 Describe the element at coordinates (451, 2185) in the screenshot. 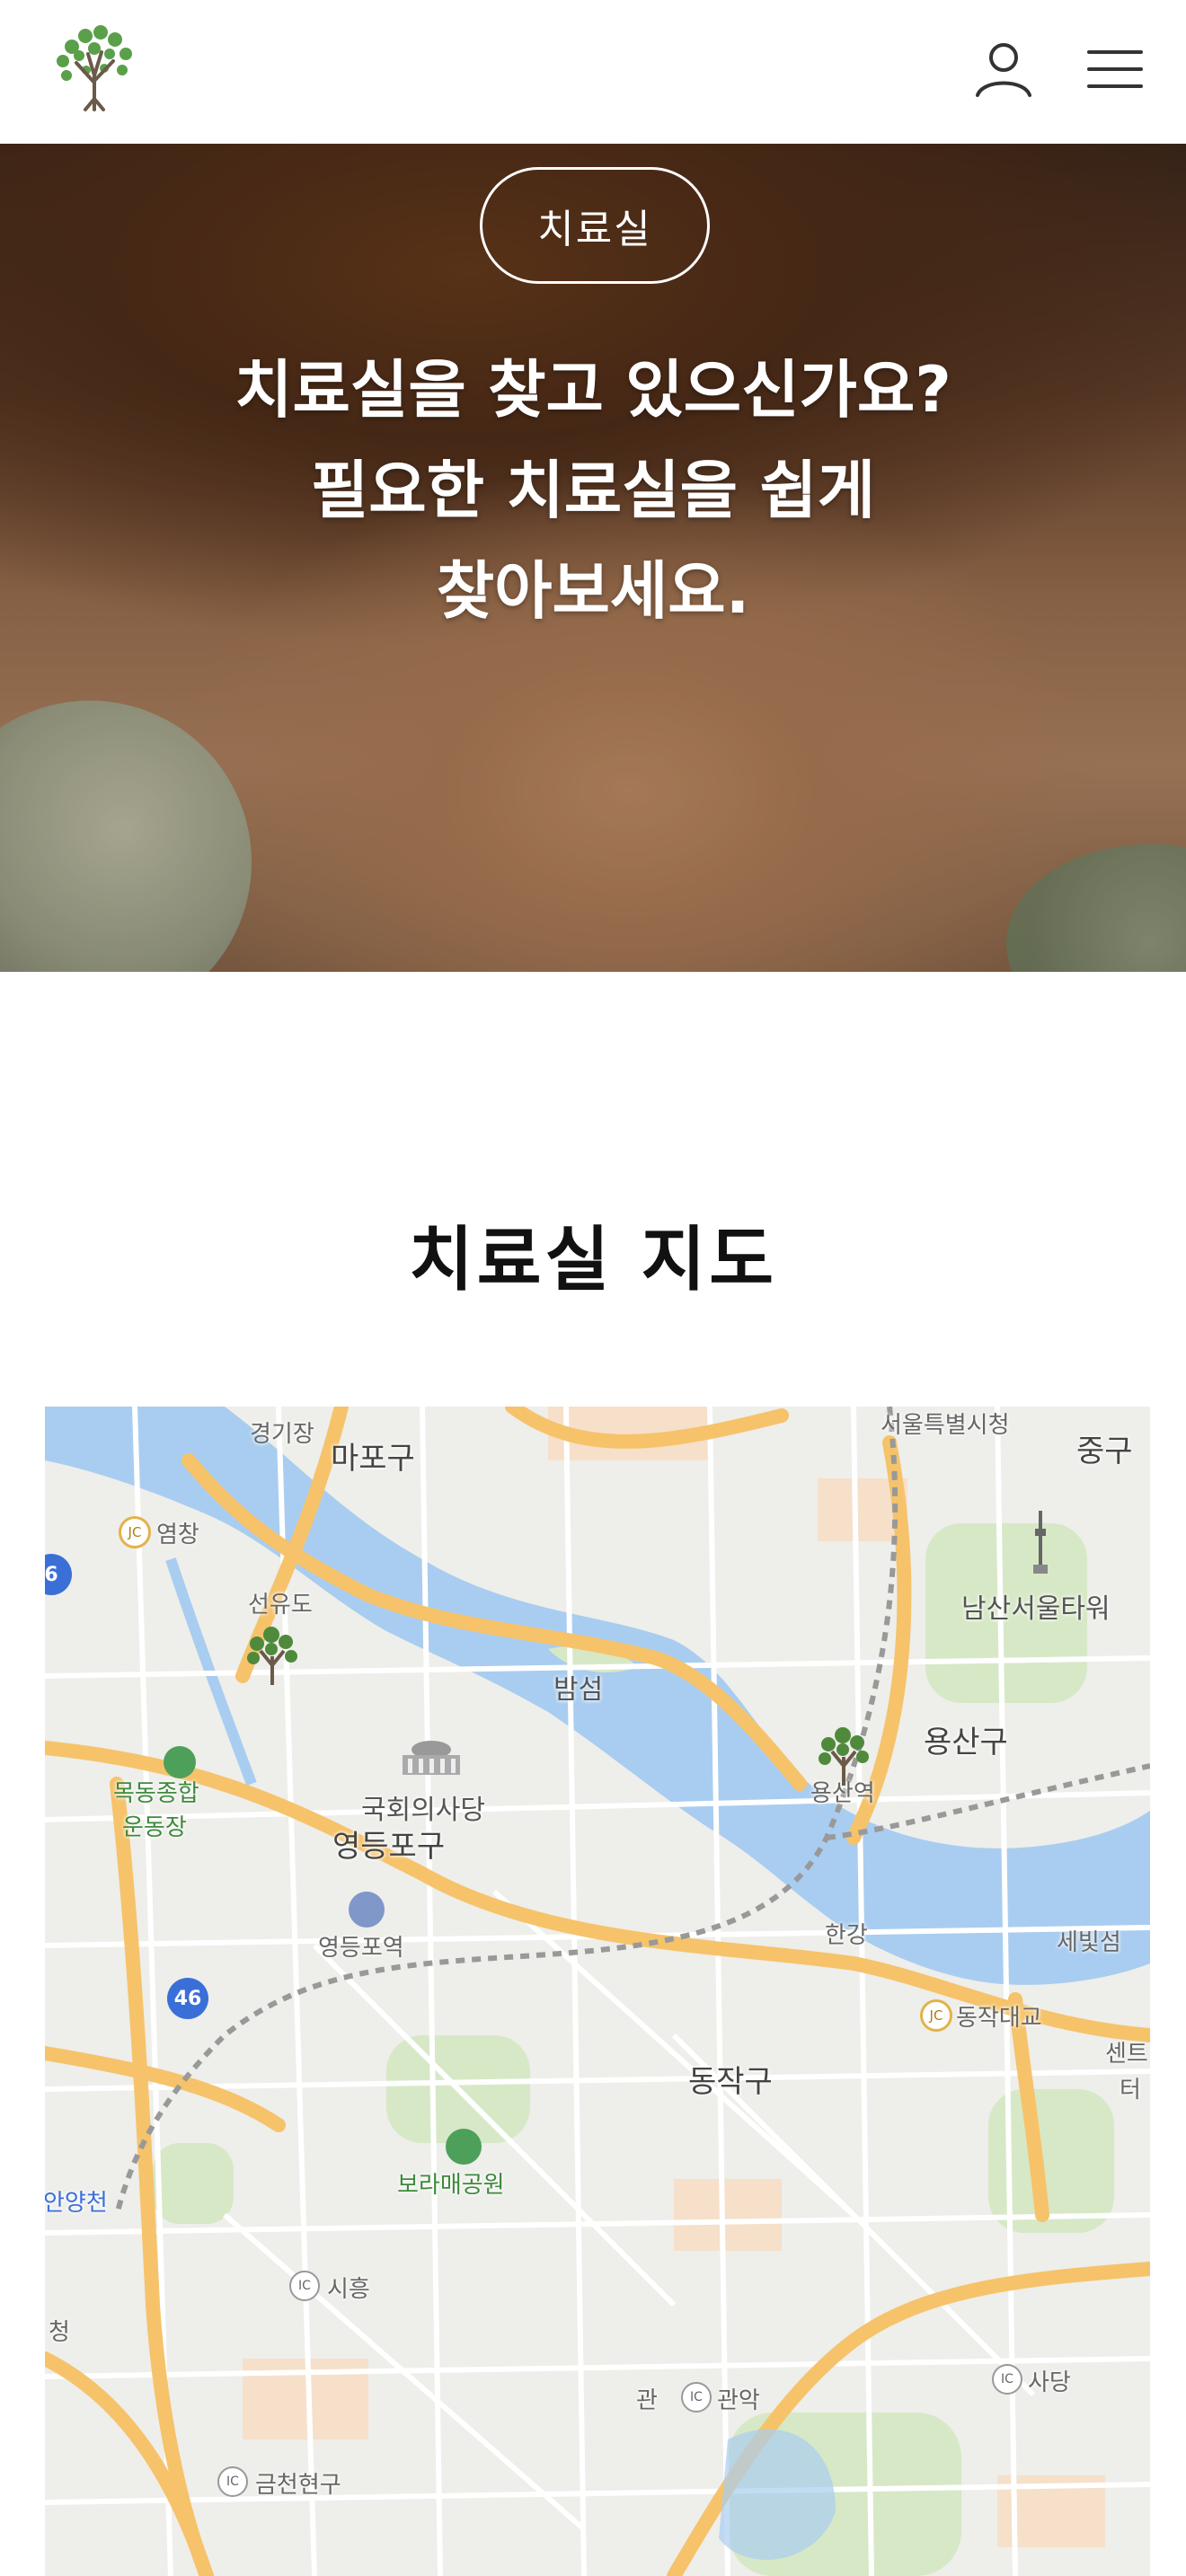

I see `map-label: 보라매공원` at that location.